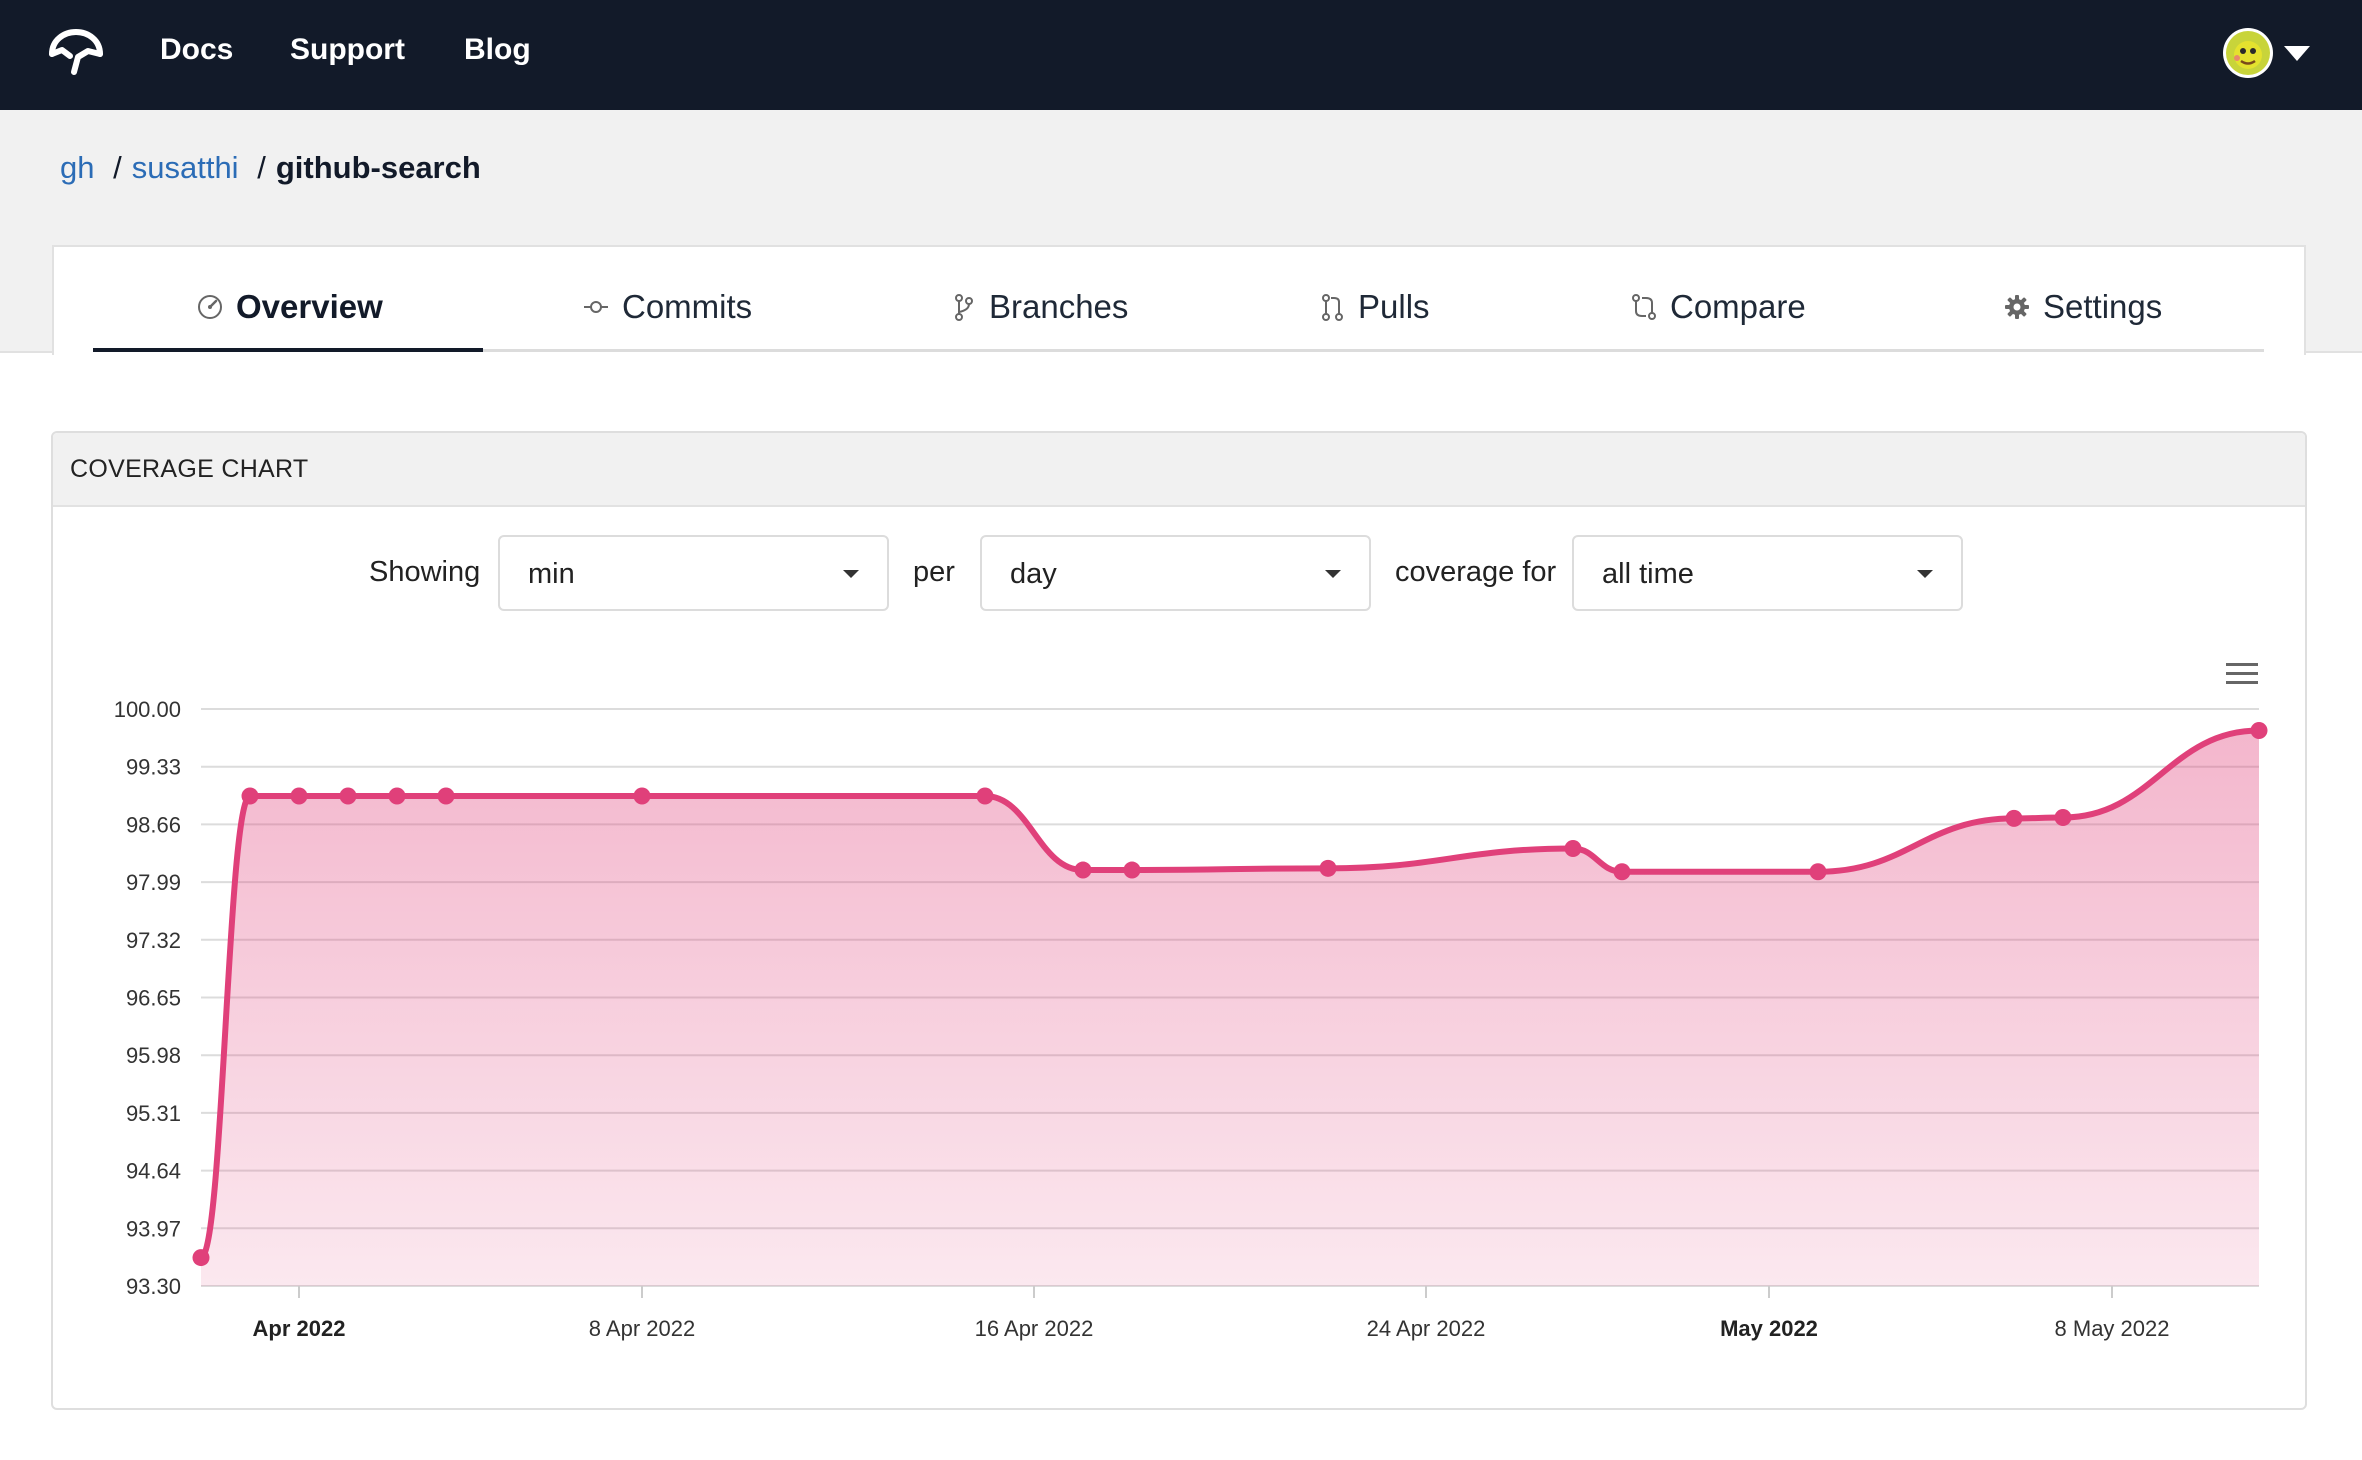 This screenshot has height=1460, width=2362. Describe the element at coordinates (1769, 1328) in the screenshot. I see `x-tick-label: May 2022` at that location.